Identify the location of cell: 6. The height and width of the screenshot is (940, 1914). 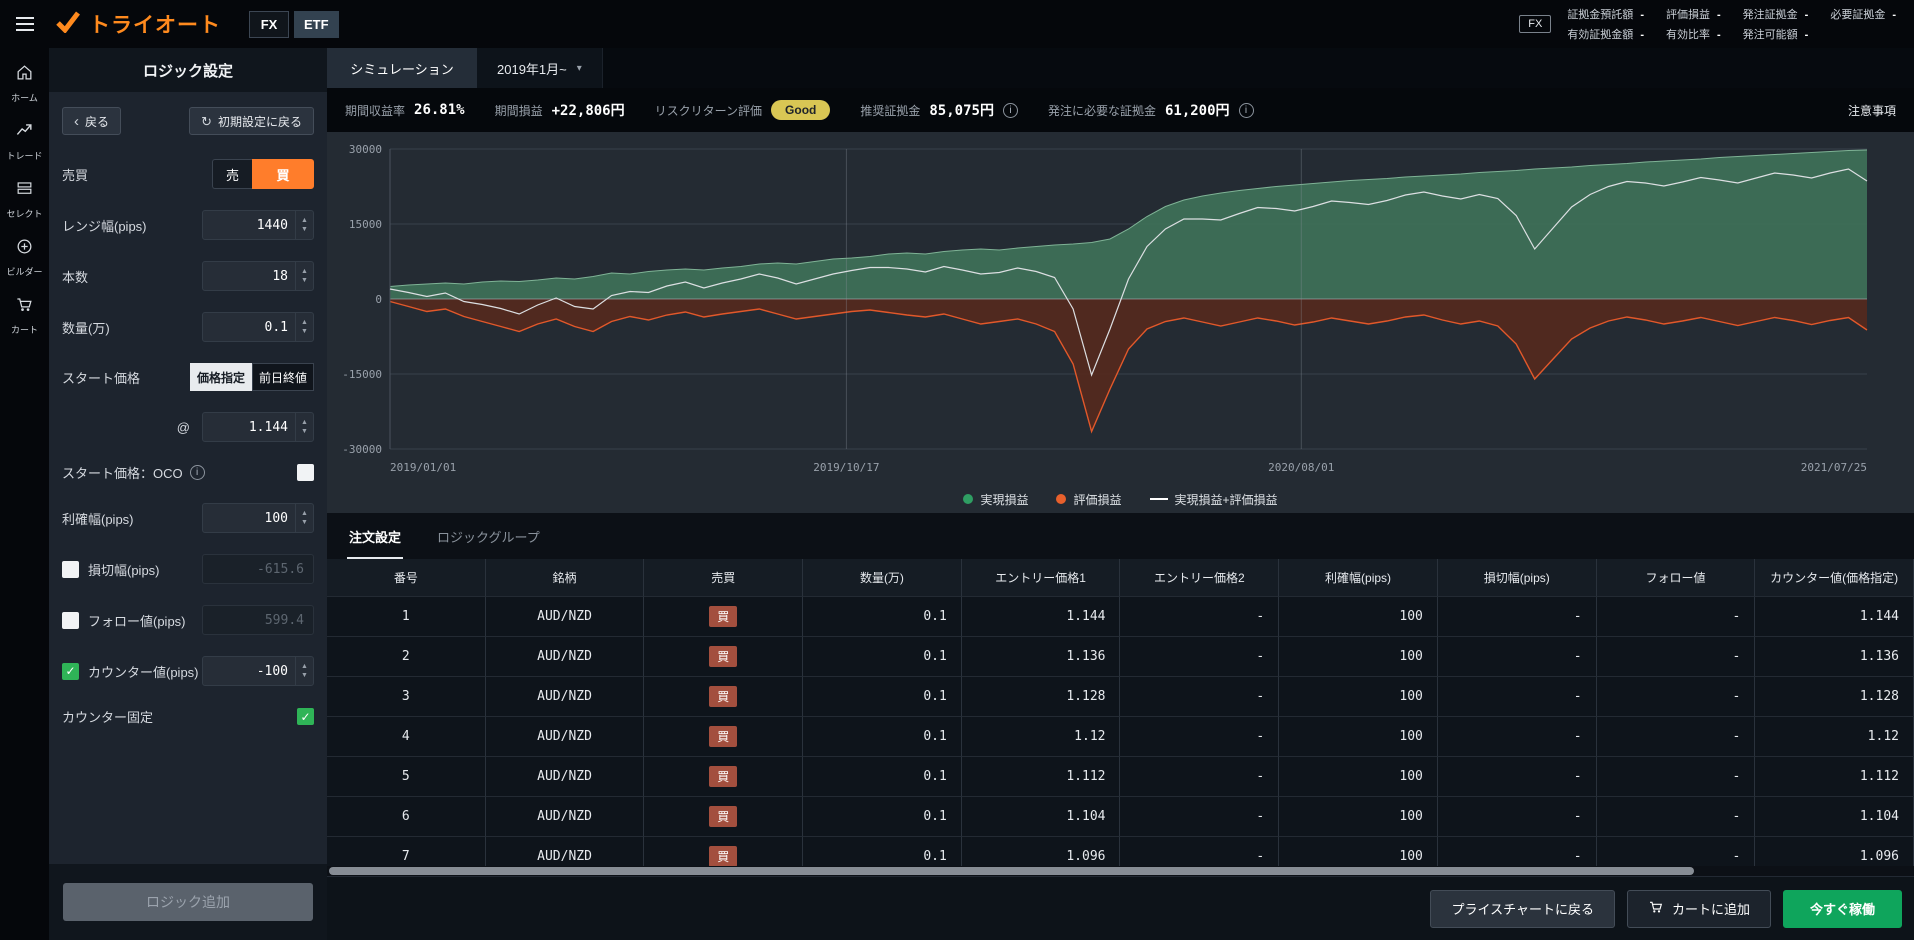
(406, 817).